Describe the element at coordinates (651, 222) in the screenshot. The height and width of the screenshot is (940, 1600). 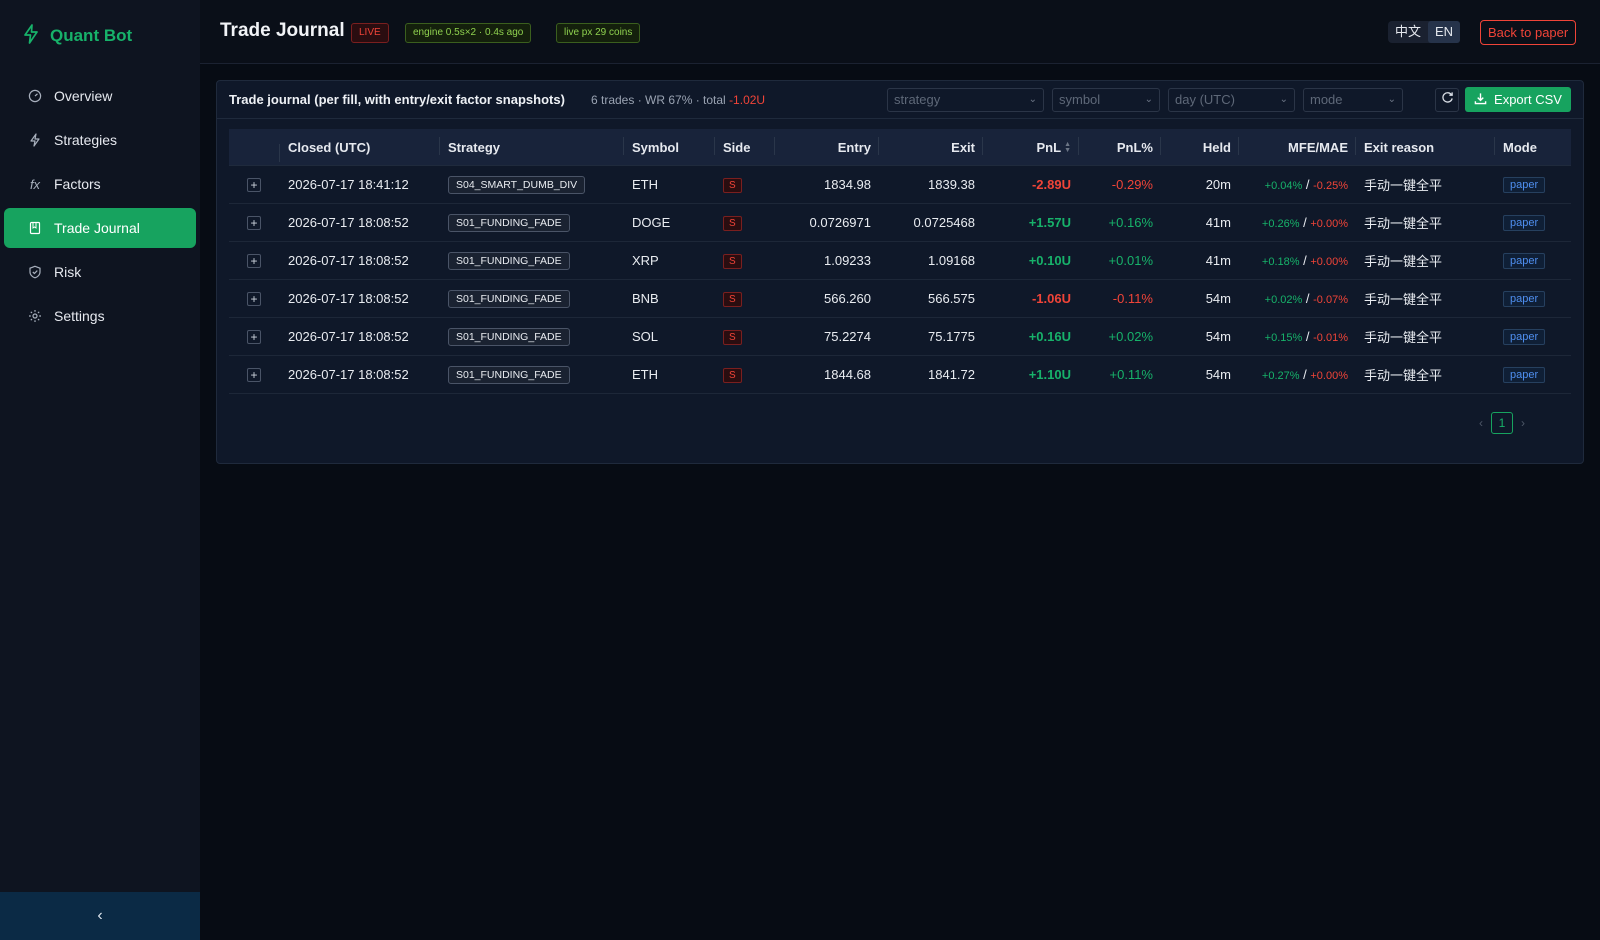
I see `symbol-cell: DOGE` at that location.